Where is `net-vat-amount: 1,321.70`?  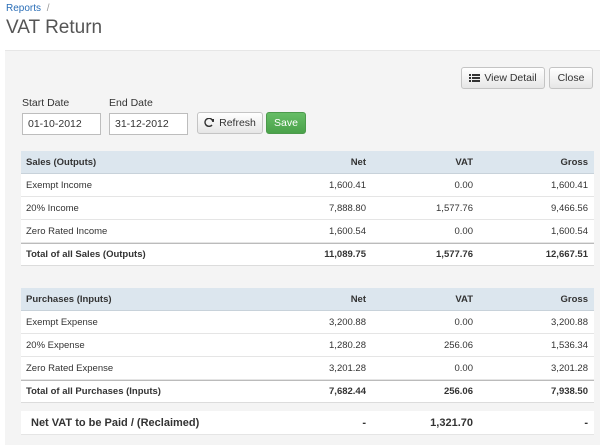 net-vat-amount: 1,321.70 is located at coordinates (451, 422).